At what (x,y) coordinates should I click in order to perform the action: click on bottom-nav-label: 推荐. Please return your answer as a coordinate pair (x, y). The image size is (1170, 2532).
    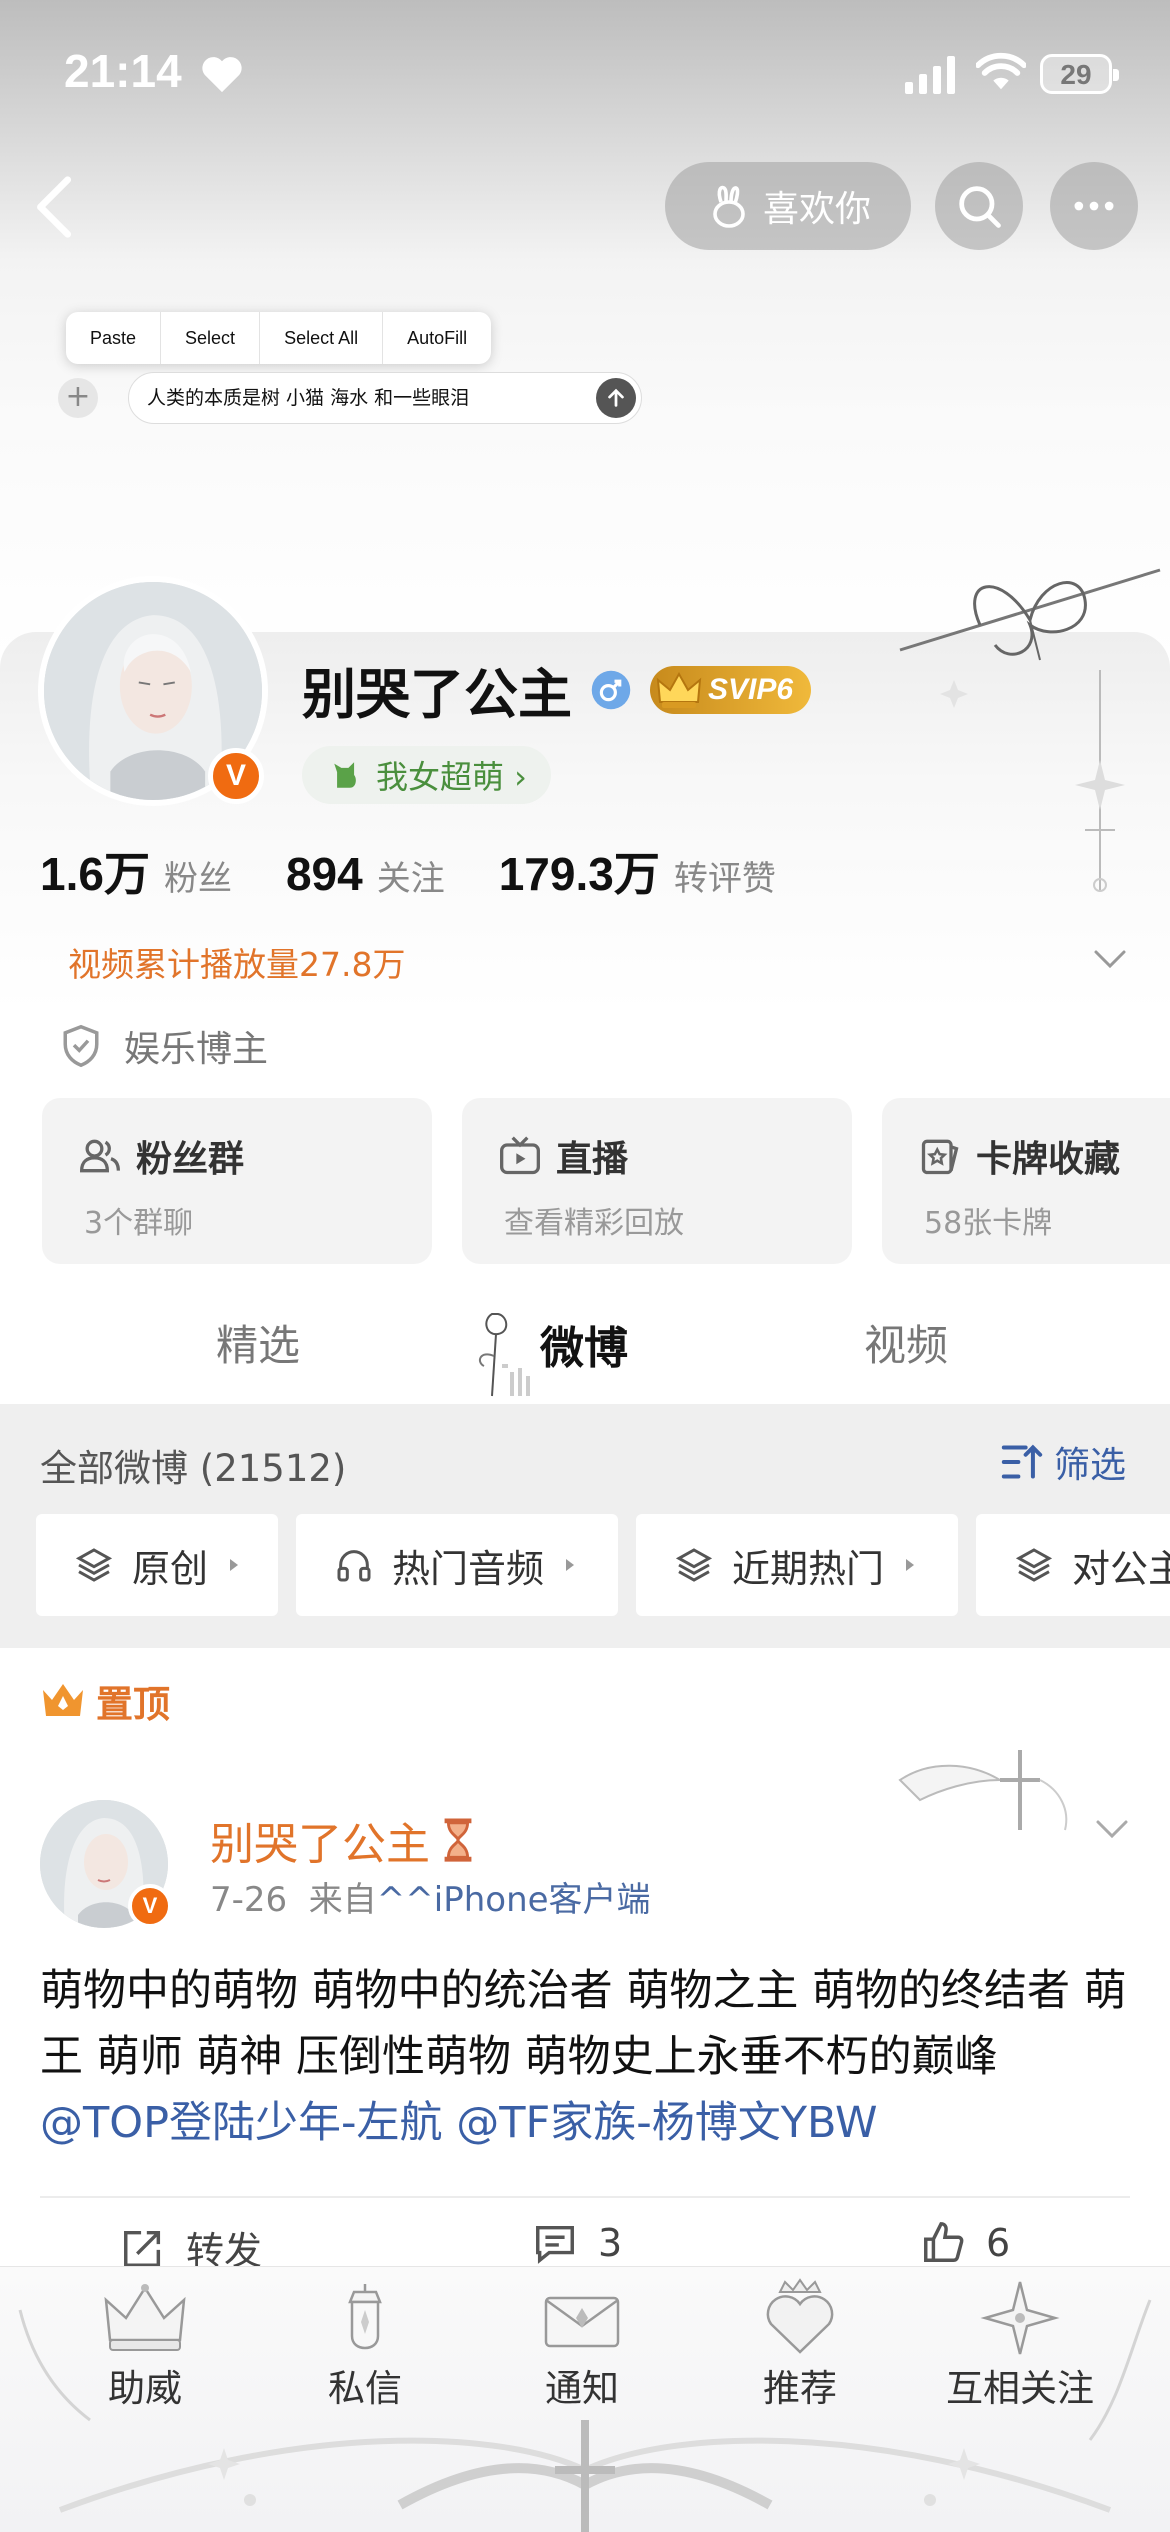
    Looking at the image, I should click on (800, 2388).